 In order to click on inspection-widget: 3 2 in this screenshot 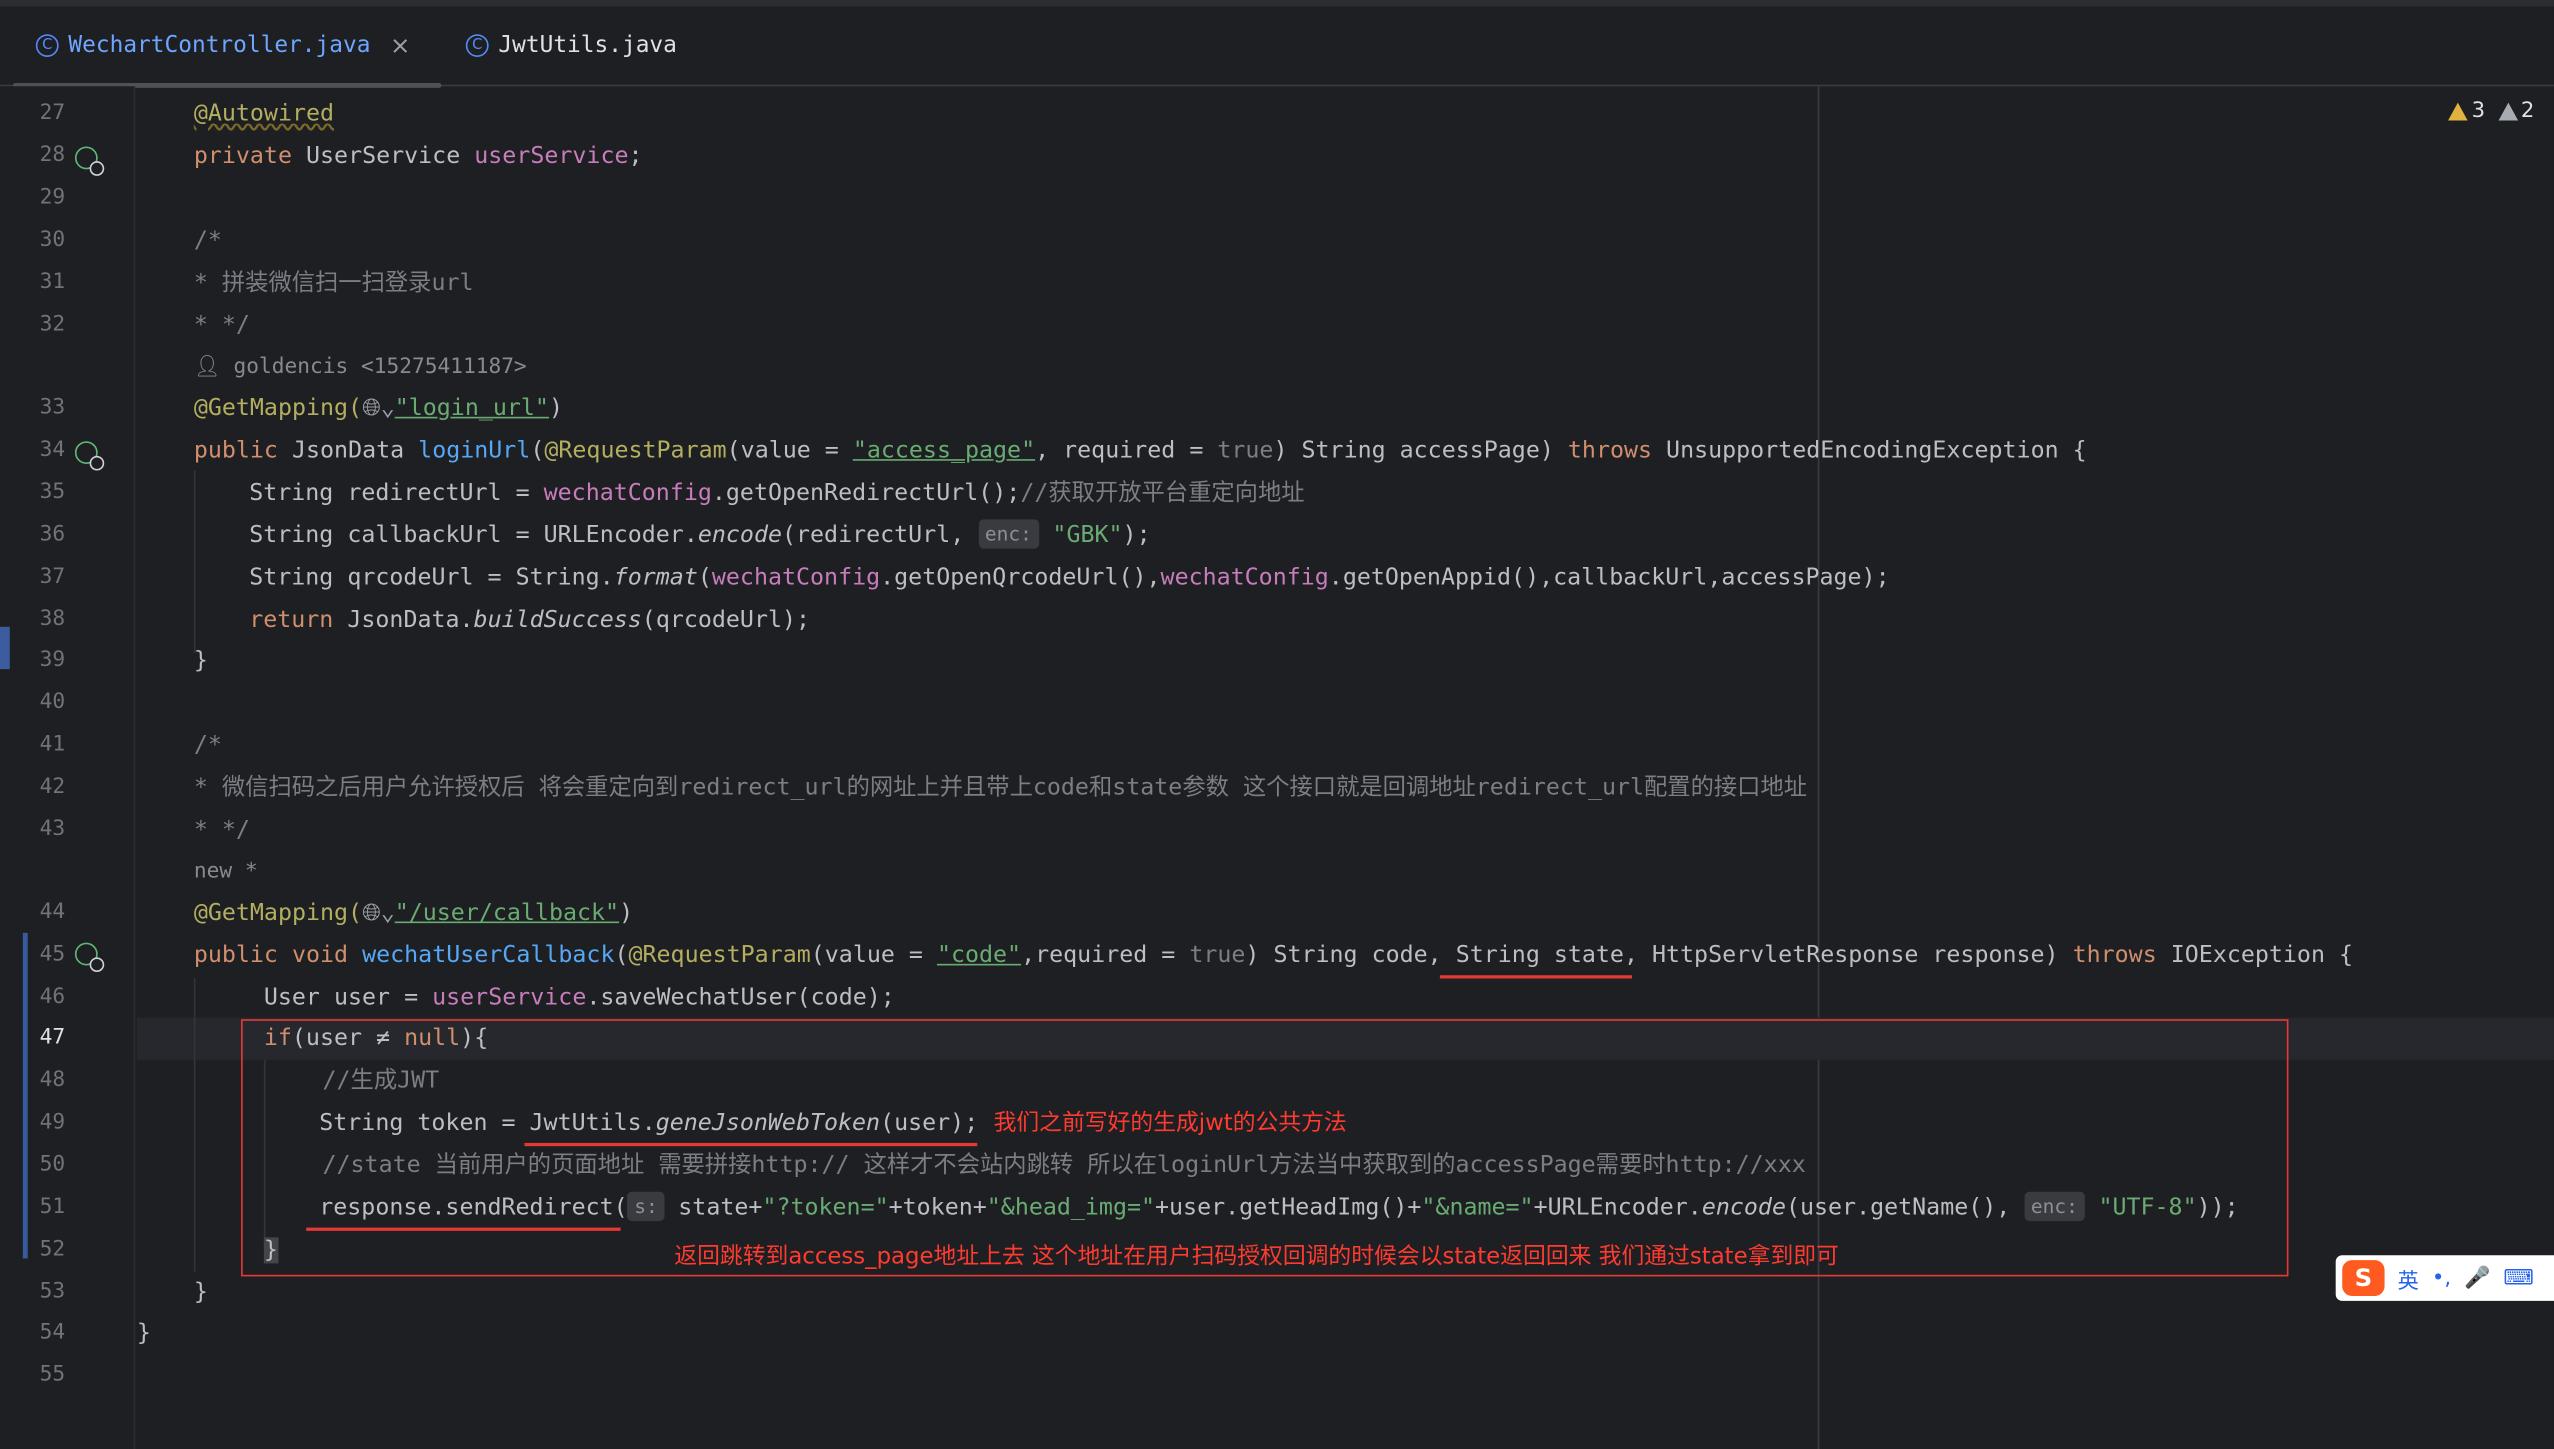, I will do `click(2491, 111)`.